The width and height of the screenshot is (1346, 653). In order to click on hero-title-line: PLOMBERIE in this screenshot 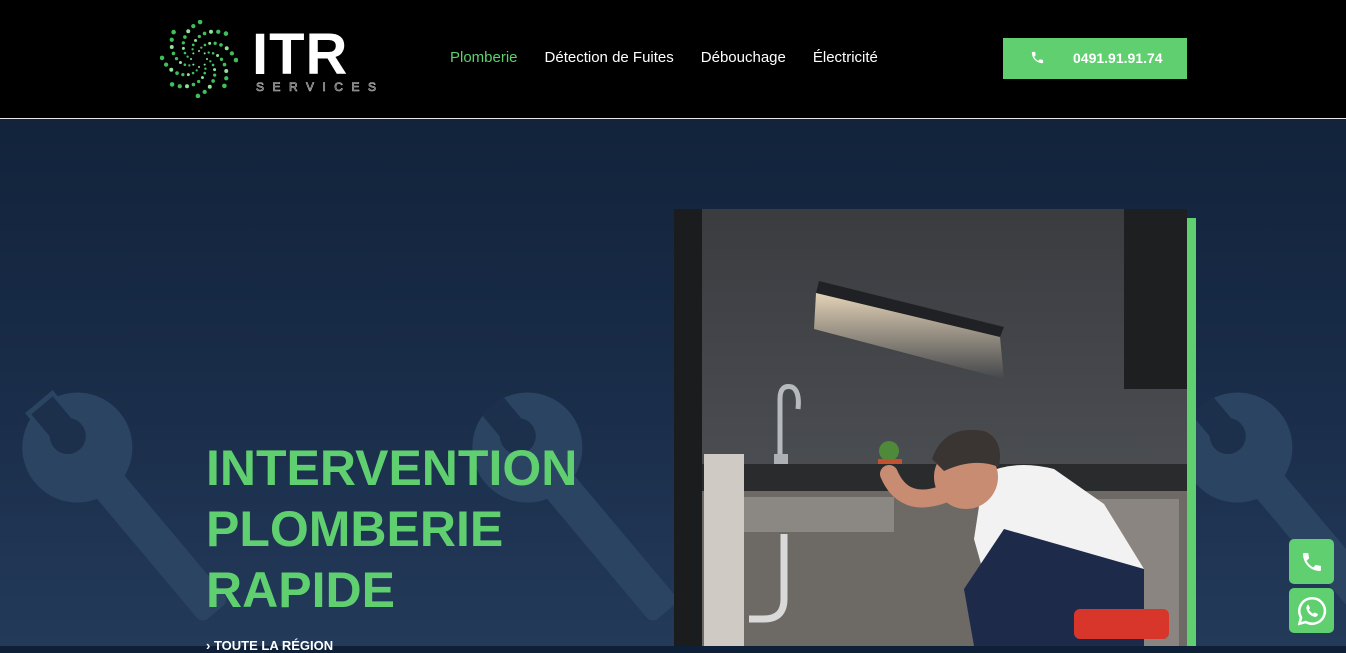, I will do `click(355, 529)`.